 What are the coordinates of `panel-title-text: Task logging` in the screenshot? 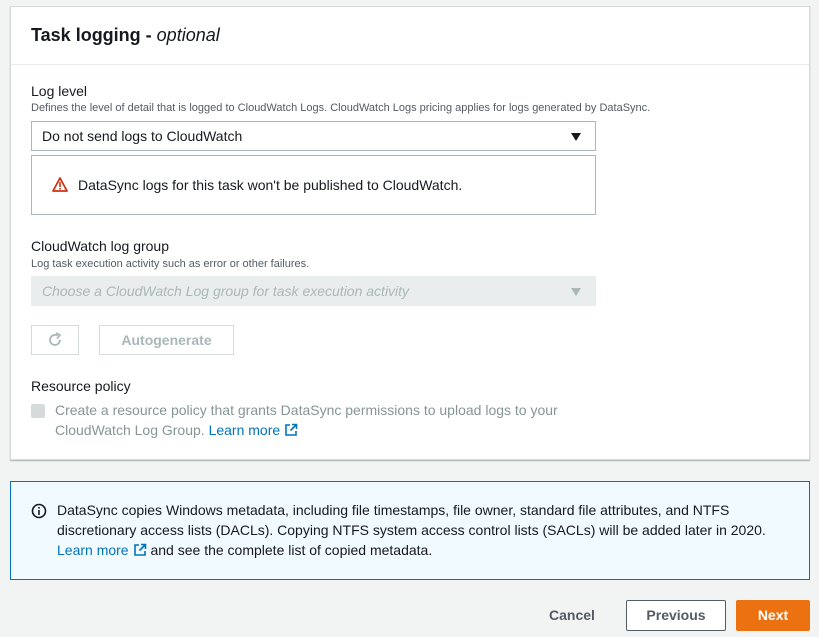 It's located at (86, 35).